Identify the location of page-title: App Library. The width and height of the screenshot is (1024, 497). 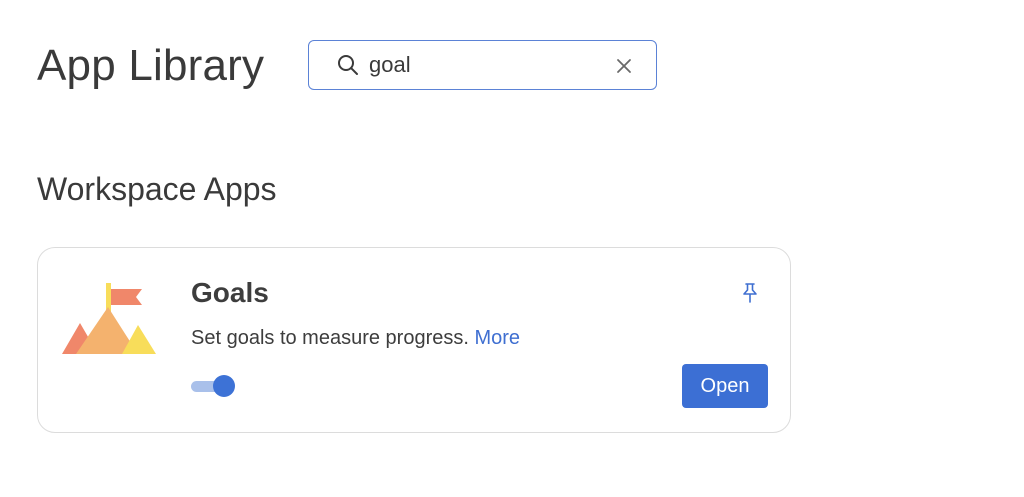
(151, 65).